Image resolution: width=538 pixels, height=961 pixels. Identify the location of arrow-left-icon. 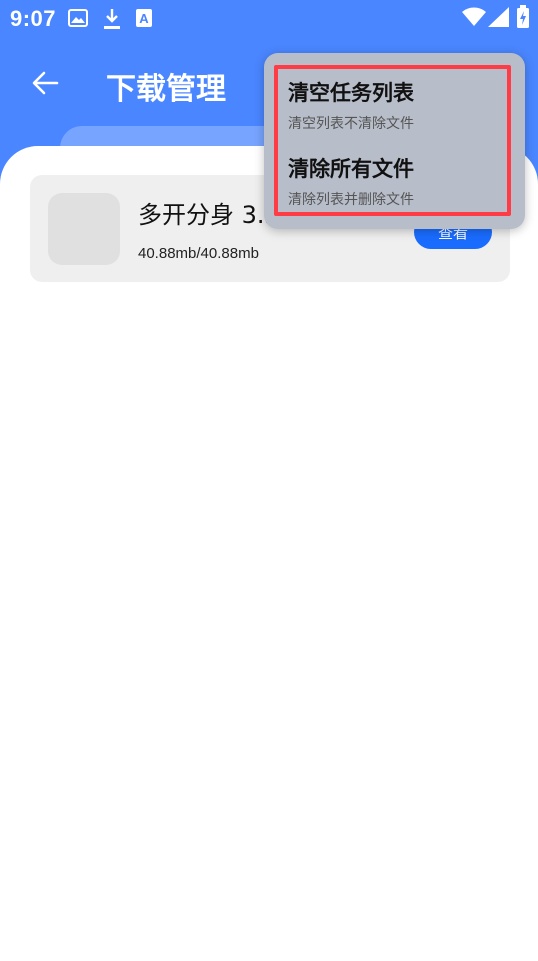
(45, 83).